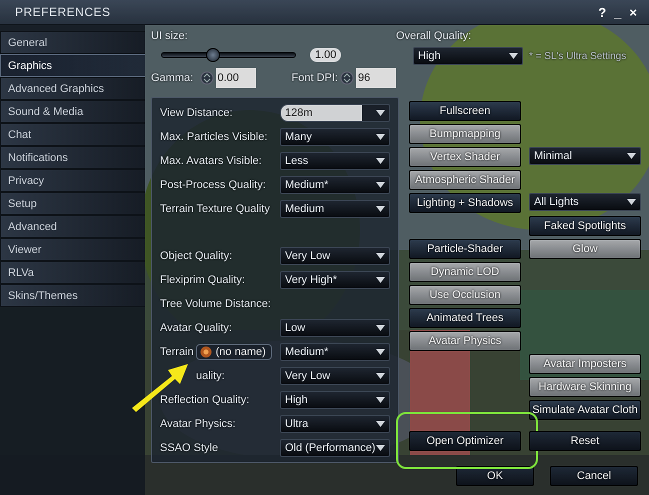 Image resolution: width=649 pixels, height=495 pixels. What do you see at coordinates (434, 36) in the screenshot?
I see `overall-quality-label: Overall Quality:` at bounding box center [434, 36].